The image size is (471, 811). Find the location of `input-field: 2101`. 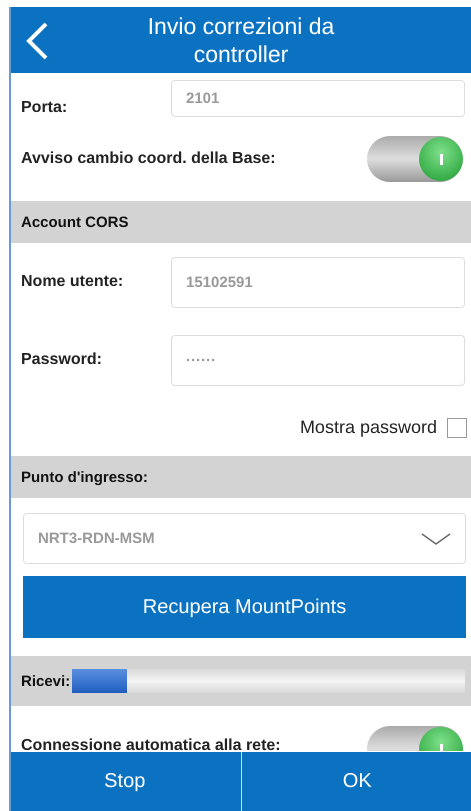

input-field: 2101 is located at coordinates (318, 98).